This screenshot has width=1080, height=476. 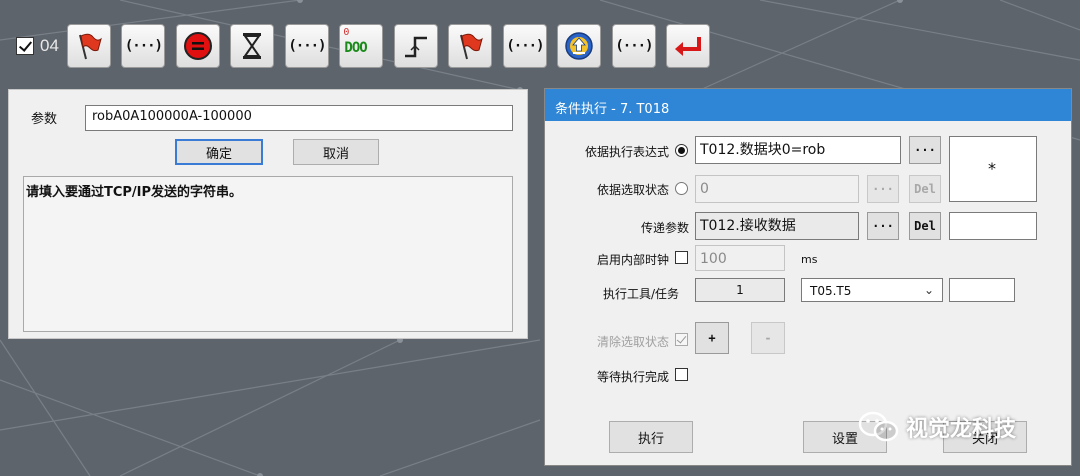 I want to click on select-state-browse-button: ···, so click(x=883, y=189).